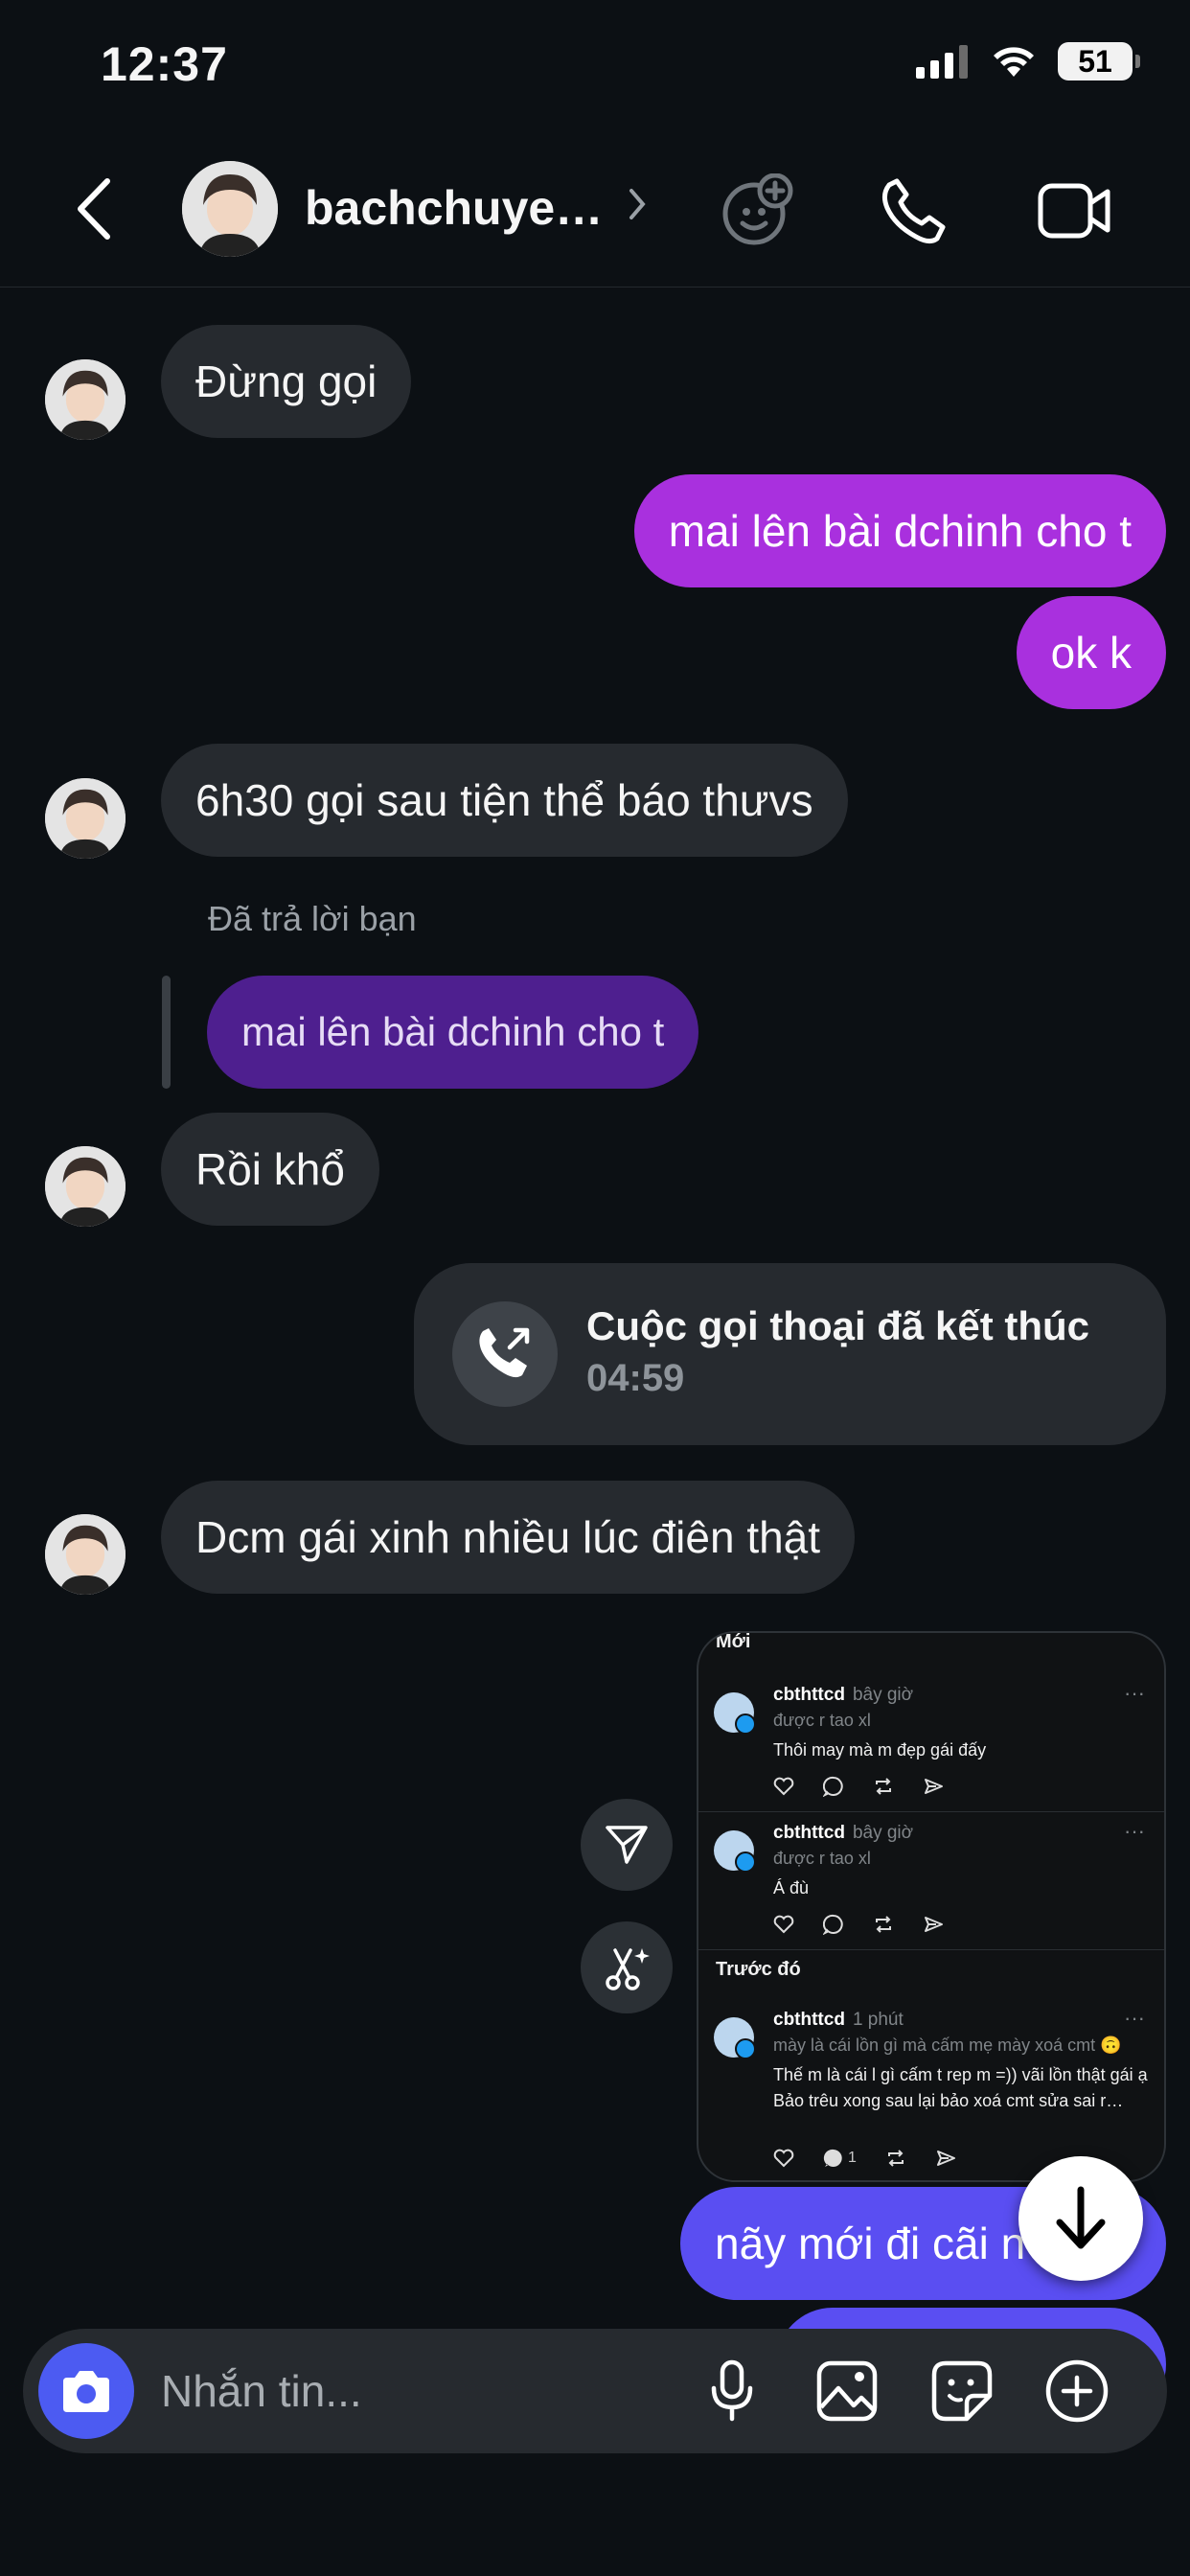 The image size is (1190, 2576). Describe the element at coordinates (270, 1169) in the screenshot. I see `message-incoming: Rồi khổ` at that location.